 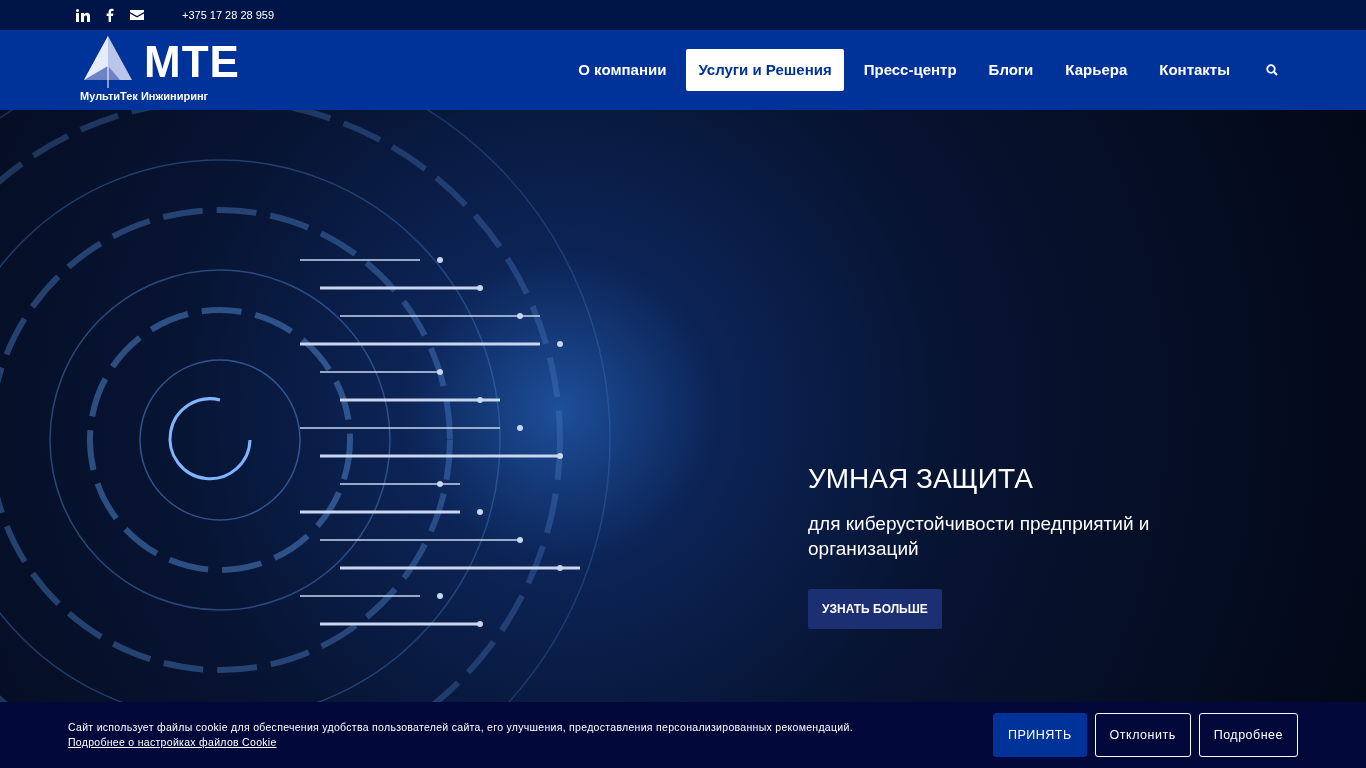 I want to click on facebook-icon, so click(x=110, y=15).